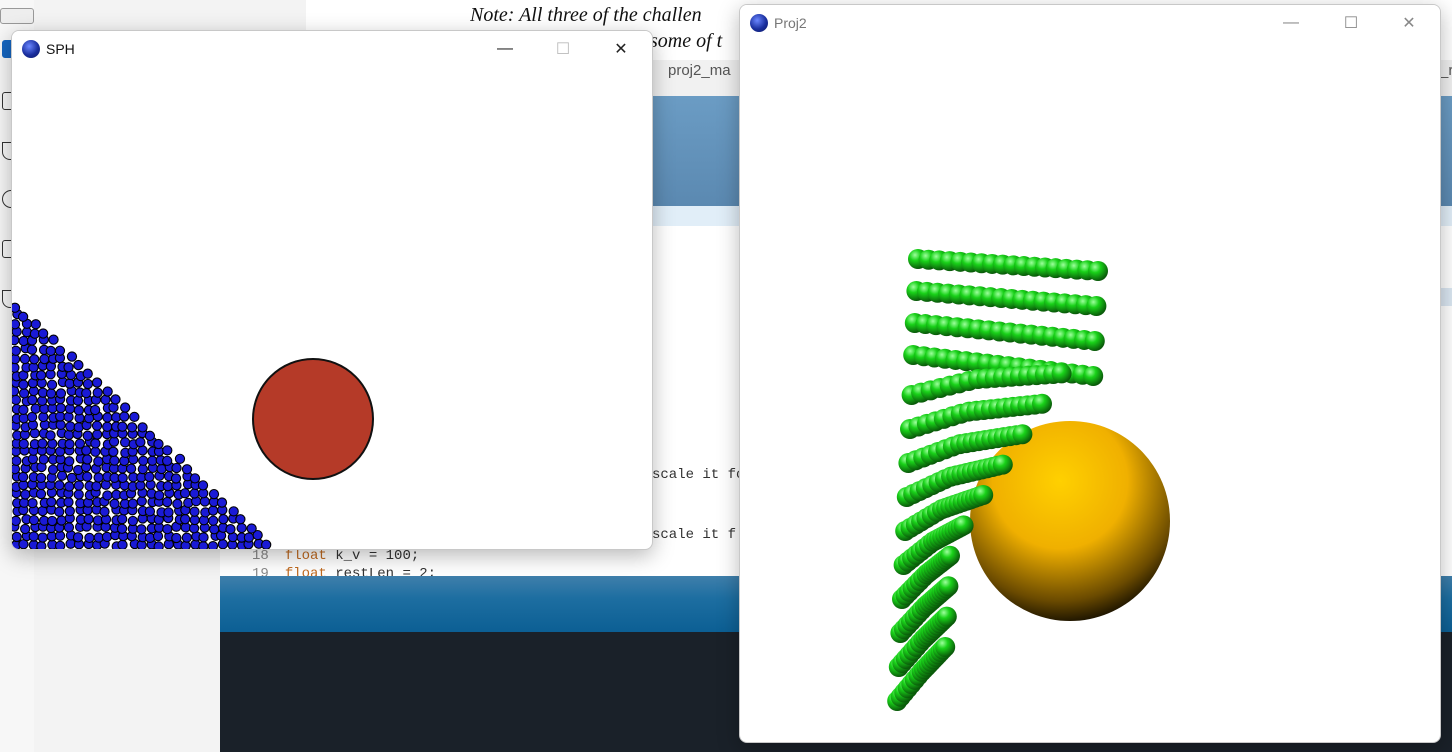 This screenshot has width=1452, height=752. Describe the element at coordinates (31, 49) in the screenshot. I see `app-icon` at that location.